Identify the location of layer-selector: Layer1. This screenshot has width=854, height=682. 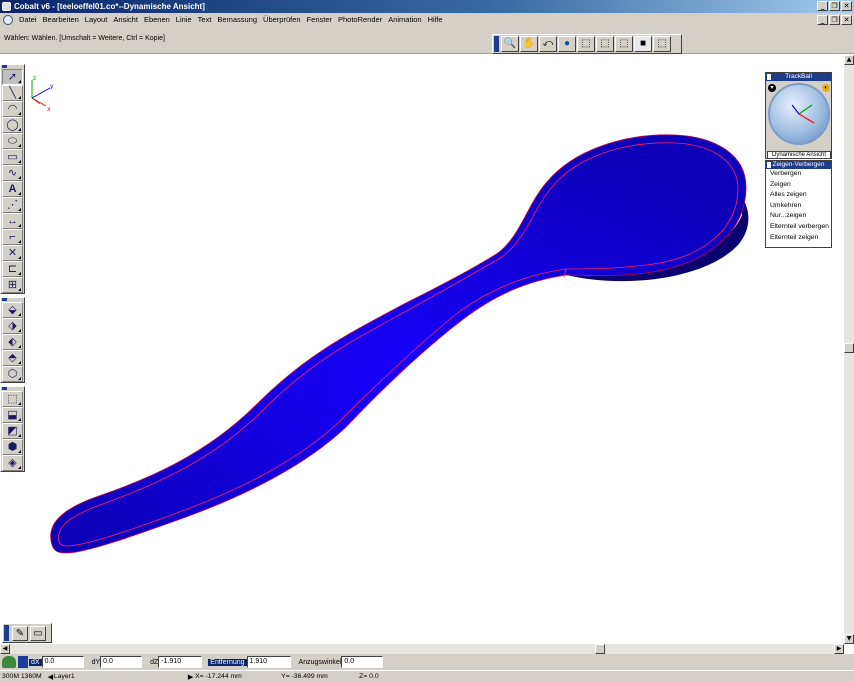
(118, 676).